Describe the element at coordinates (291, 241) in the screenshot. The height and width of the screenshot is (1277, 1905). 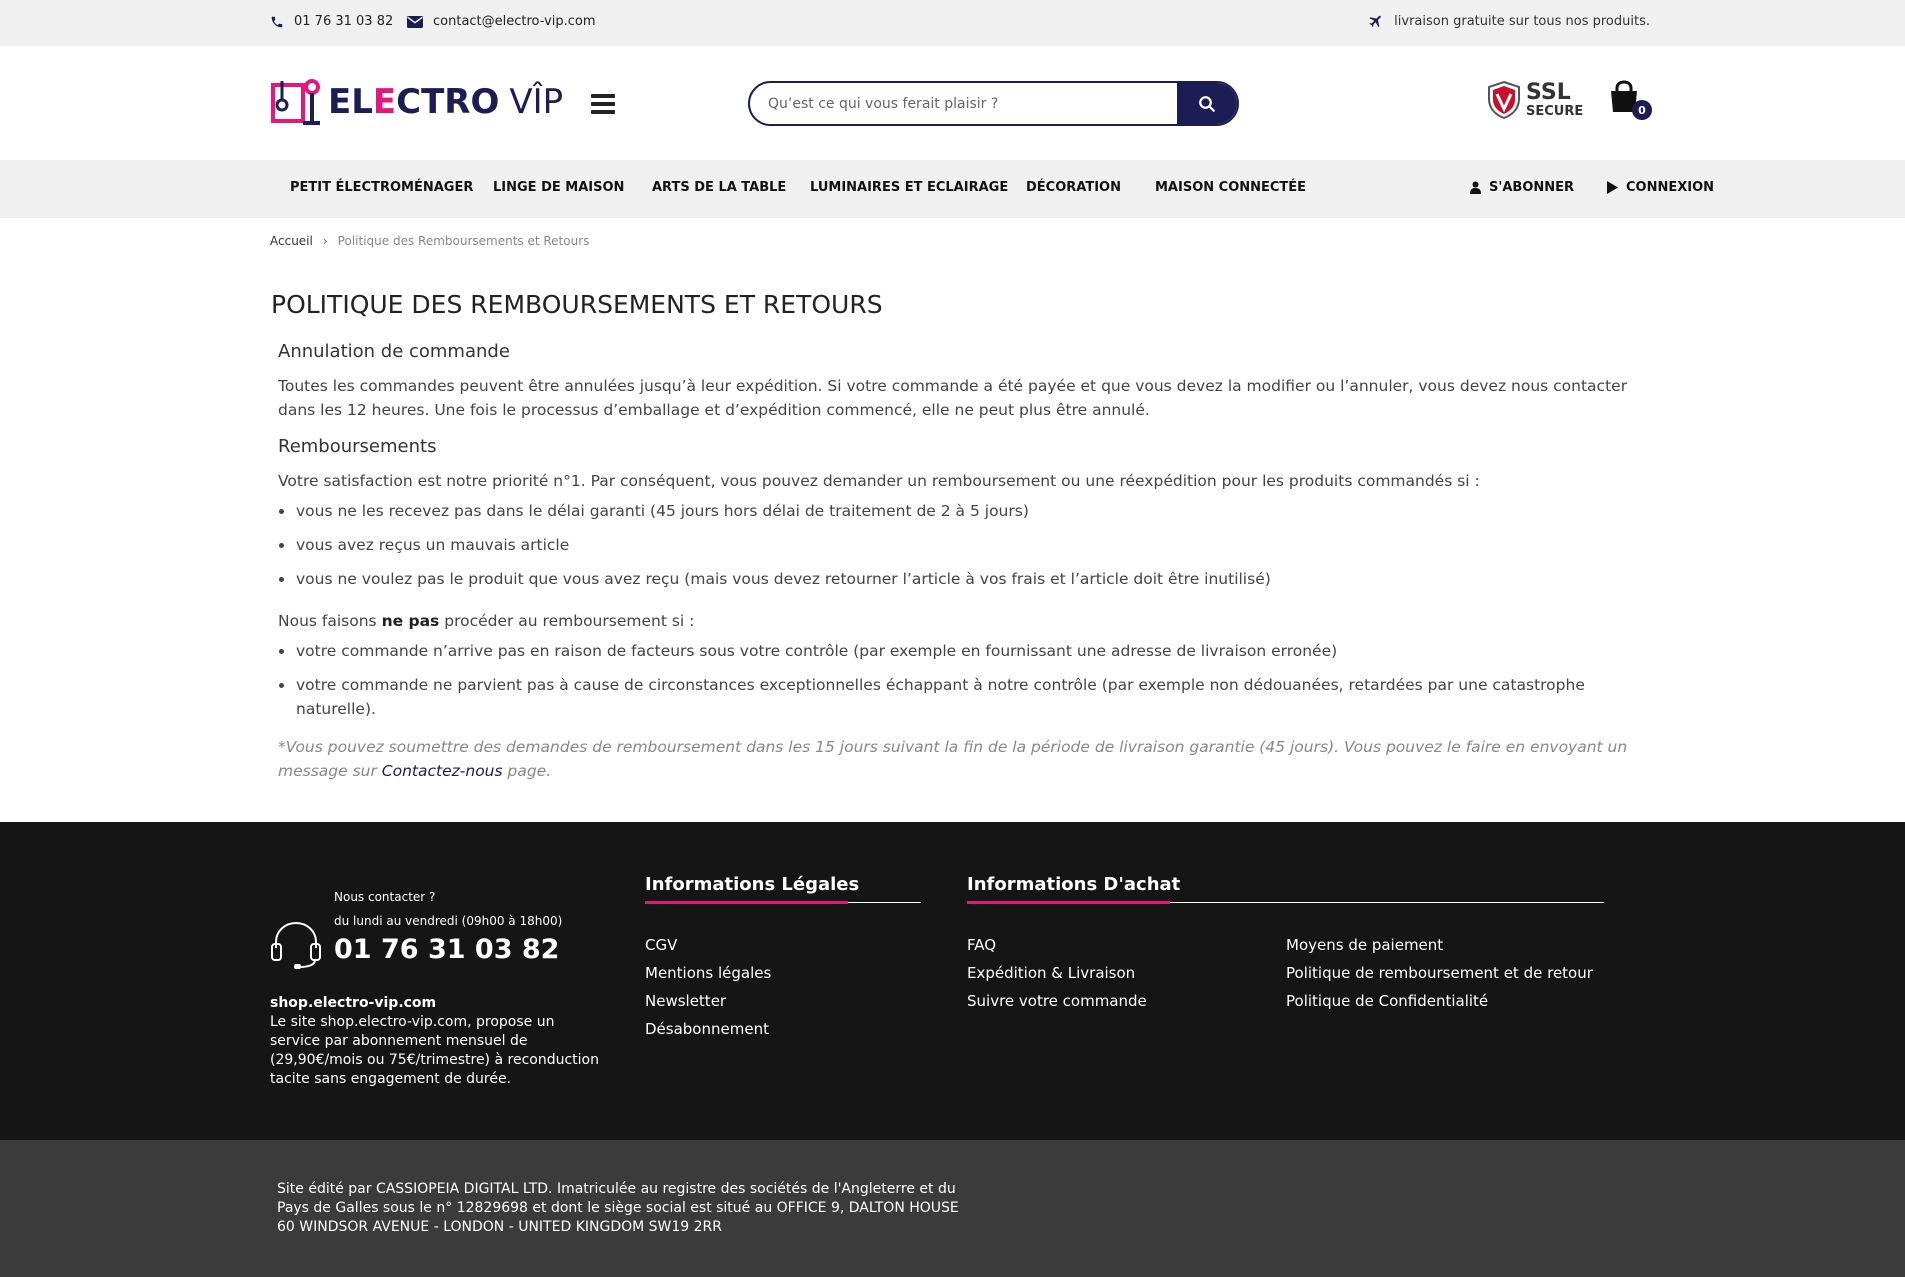
I see `breadcrumb-home: Accueil` at that location.